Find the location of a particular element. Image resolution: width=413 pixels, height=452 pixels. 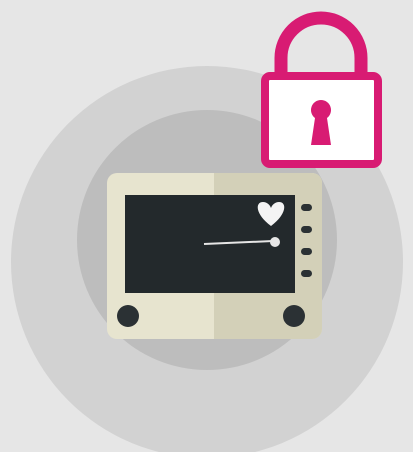

monitor-knob-left is located at coordinates (128, 316).